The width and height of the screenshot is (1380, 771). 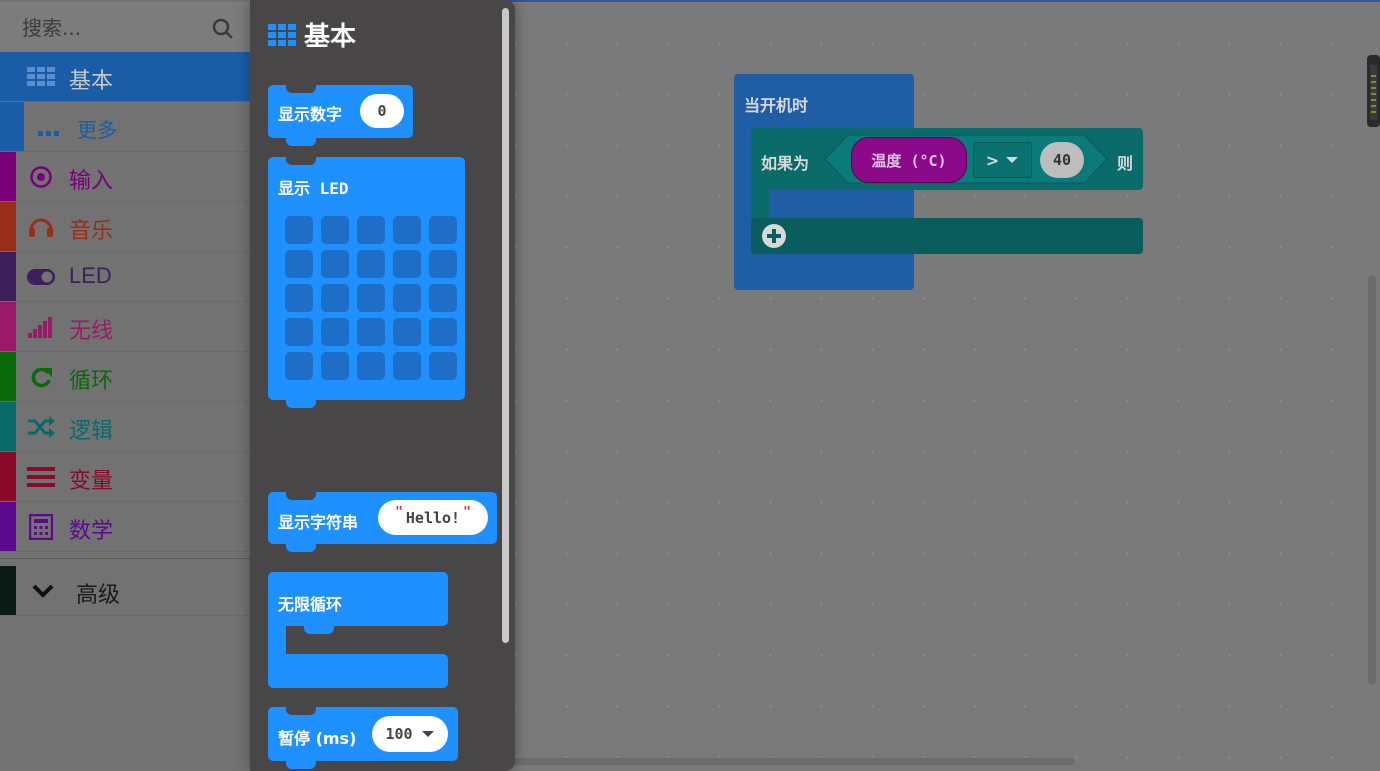 What do you see at coordinates (125, 558) in the screenshot?
I see `category-divider` at bounding box center [125, 558].